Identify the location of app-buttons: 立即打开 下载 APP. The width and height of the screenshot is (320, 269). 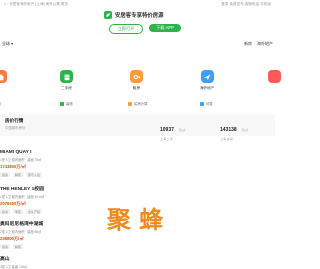
(145, 29).